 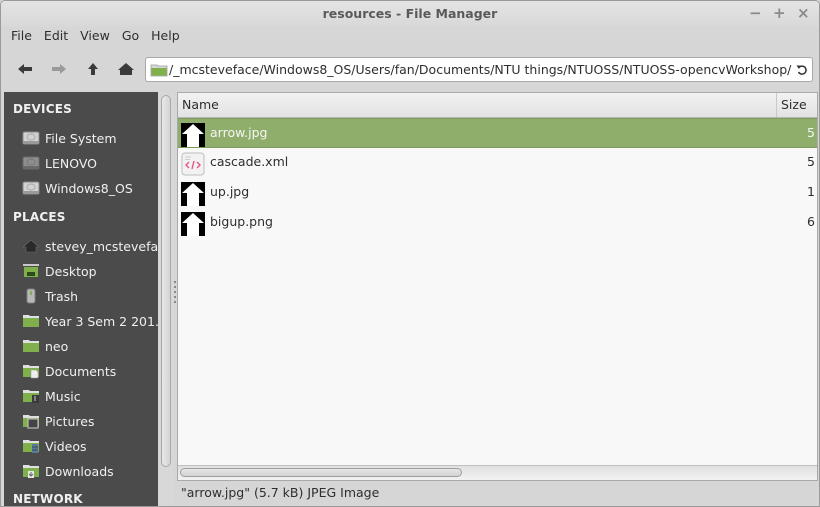 I want to click on trash-icon, so click(x=31, y=296).